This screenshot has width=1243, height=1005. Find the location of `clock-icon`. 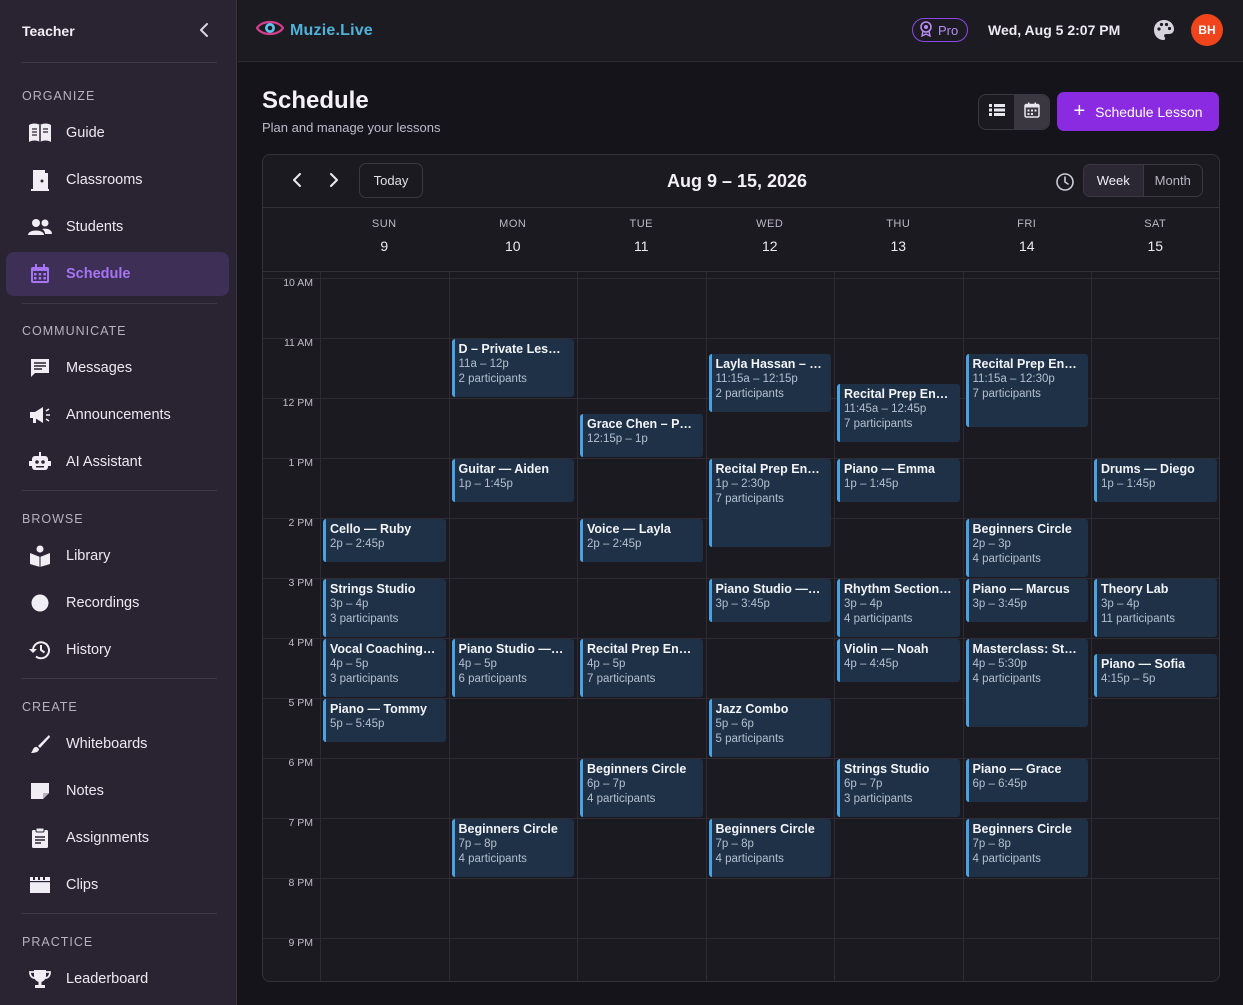

clock-icon is located at coordinates (1065, 182).